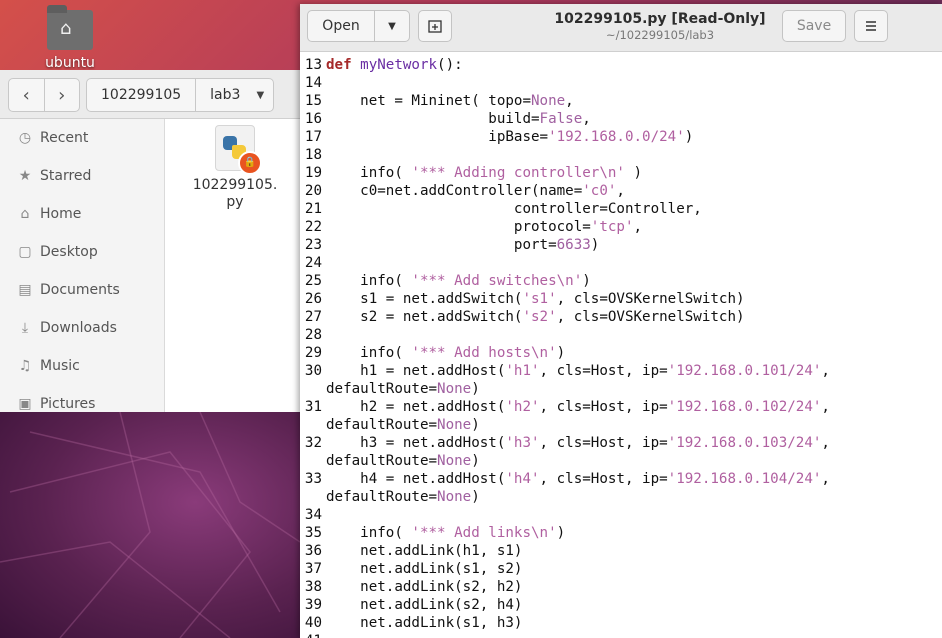 The height and width of the screenshot is (638, 942). Describe the element at coordinates (522, 479) in the screenshot. I see `code-token: 'h4'` at that location.